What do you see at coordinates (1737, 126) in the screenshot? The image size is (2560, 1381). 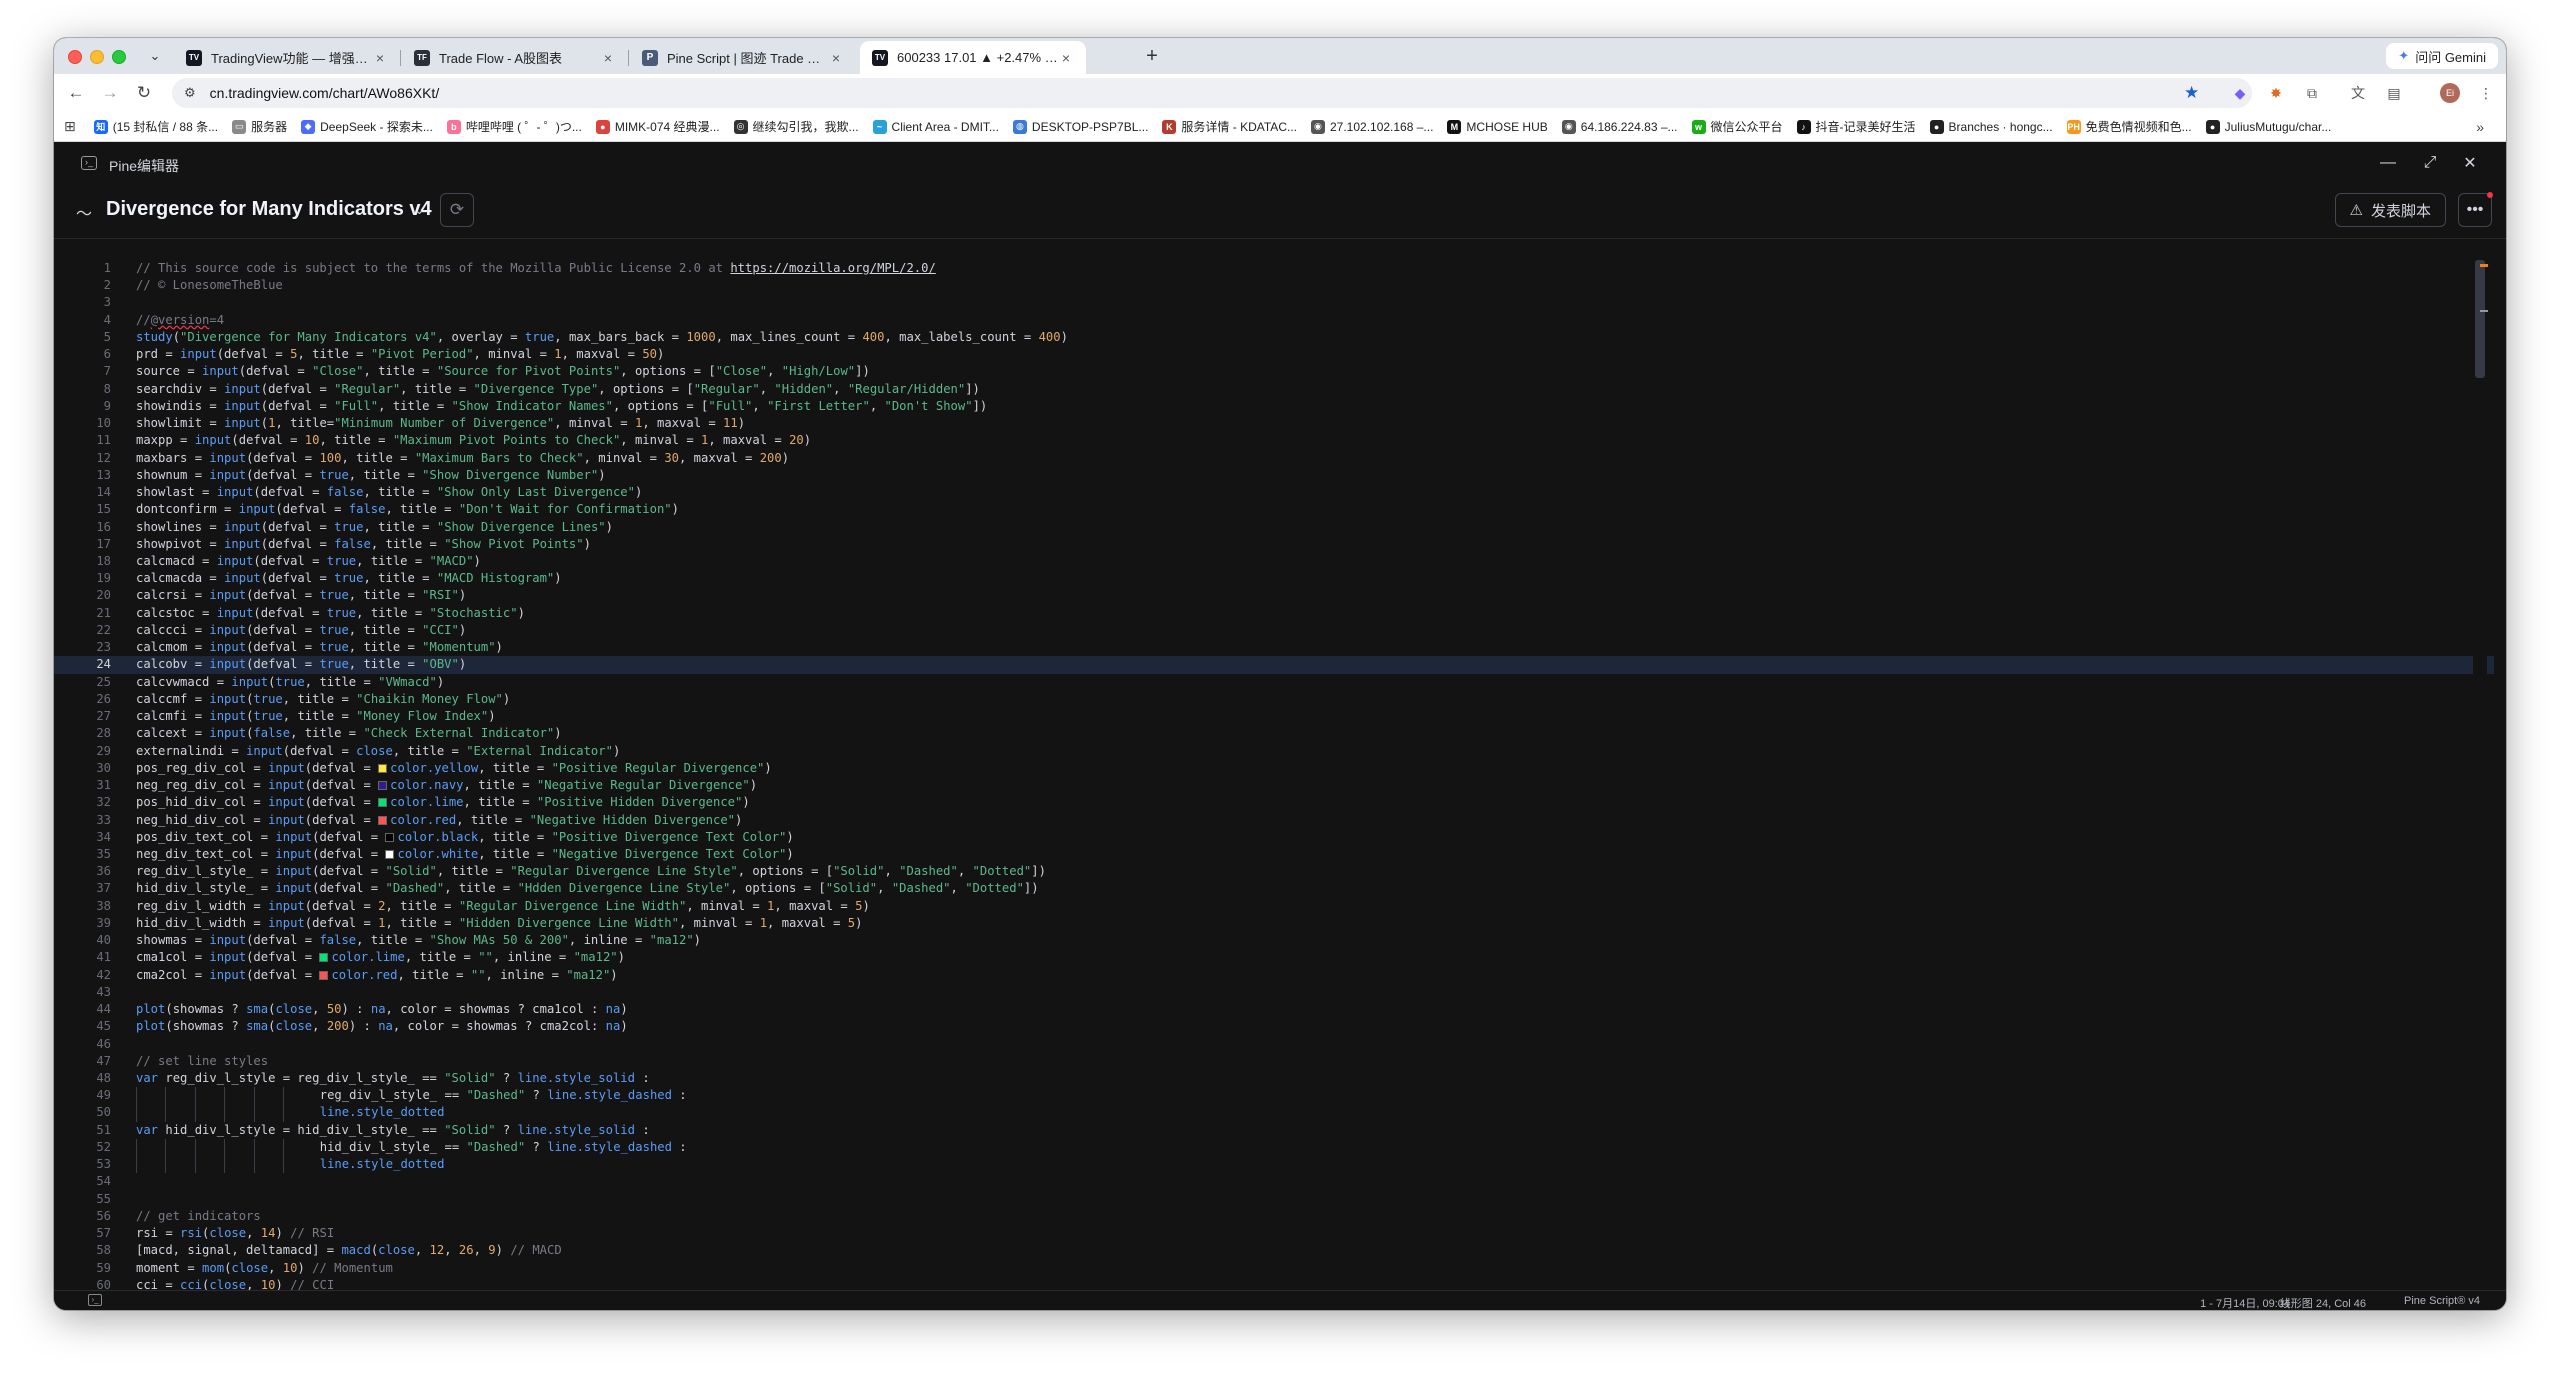 I see `bookmark-item: w 微信公众平台` at bounding box center [1737, 126].